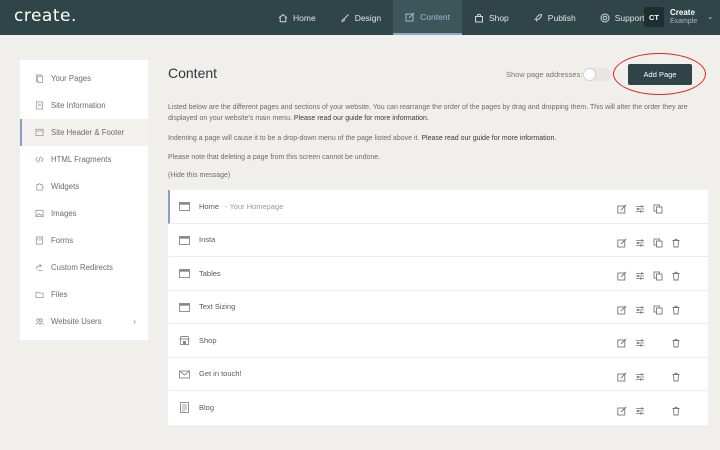 This screenshot has width=720, height=450. Describe the element at coordinates (438, 274) in the screenshot. I see `table-row: Tables` at that location.